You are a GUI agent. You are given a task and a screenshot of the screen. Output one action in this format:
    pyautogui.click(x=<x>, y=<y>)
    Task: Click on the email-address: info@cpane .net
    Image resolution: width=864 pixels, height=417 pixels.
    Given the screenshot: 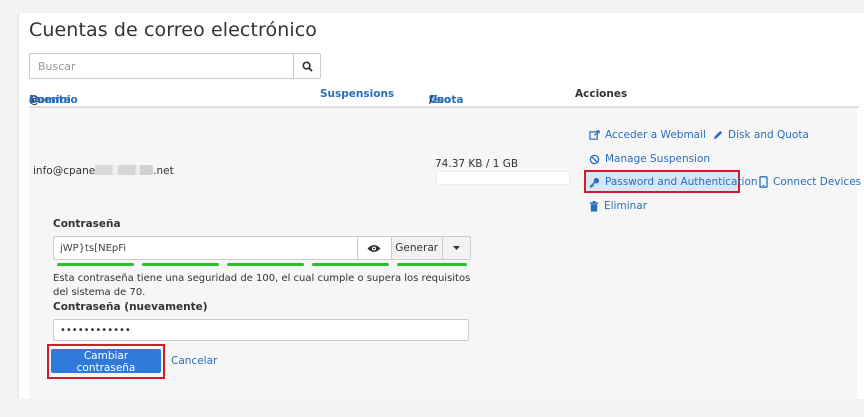 What is the action you would take?
    pyautogui.click(x=103, y=171)
    